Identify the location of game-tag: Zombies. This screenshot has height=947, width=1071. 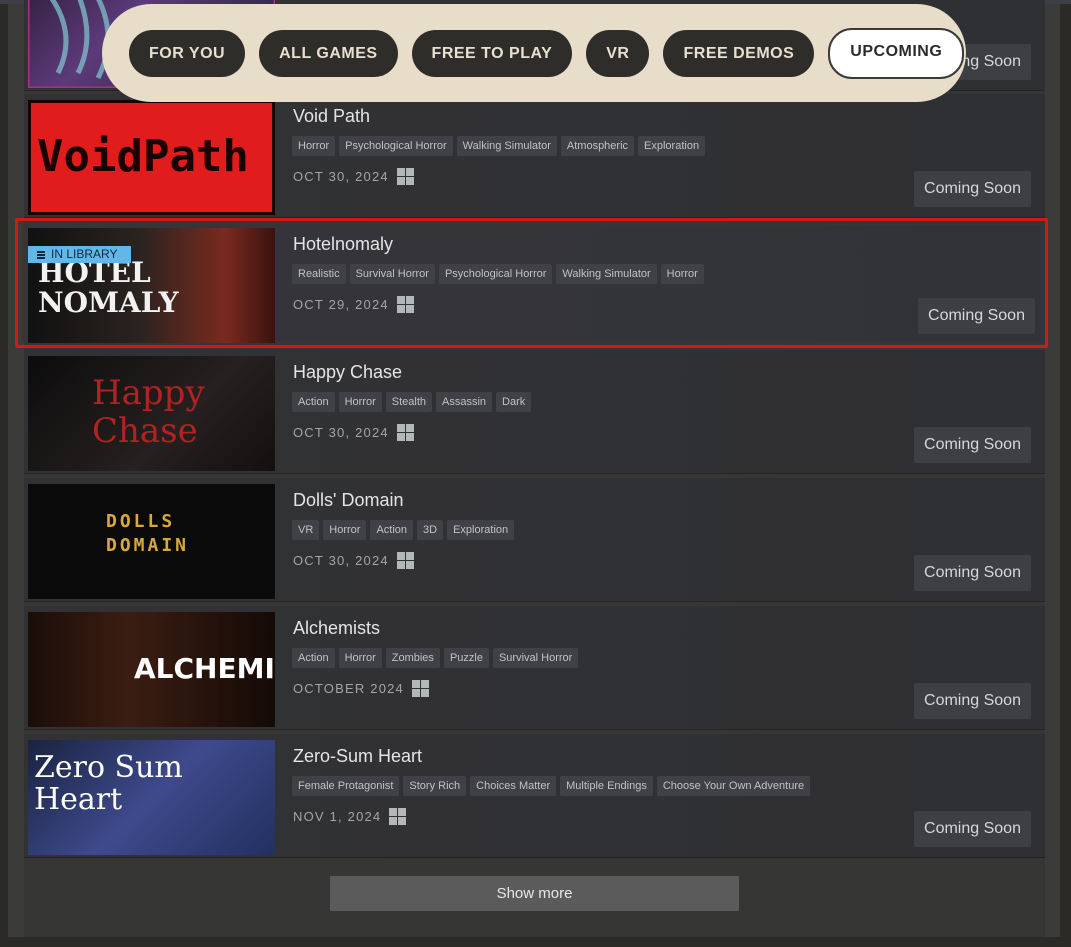
(412, 658).